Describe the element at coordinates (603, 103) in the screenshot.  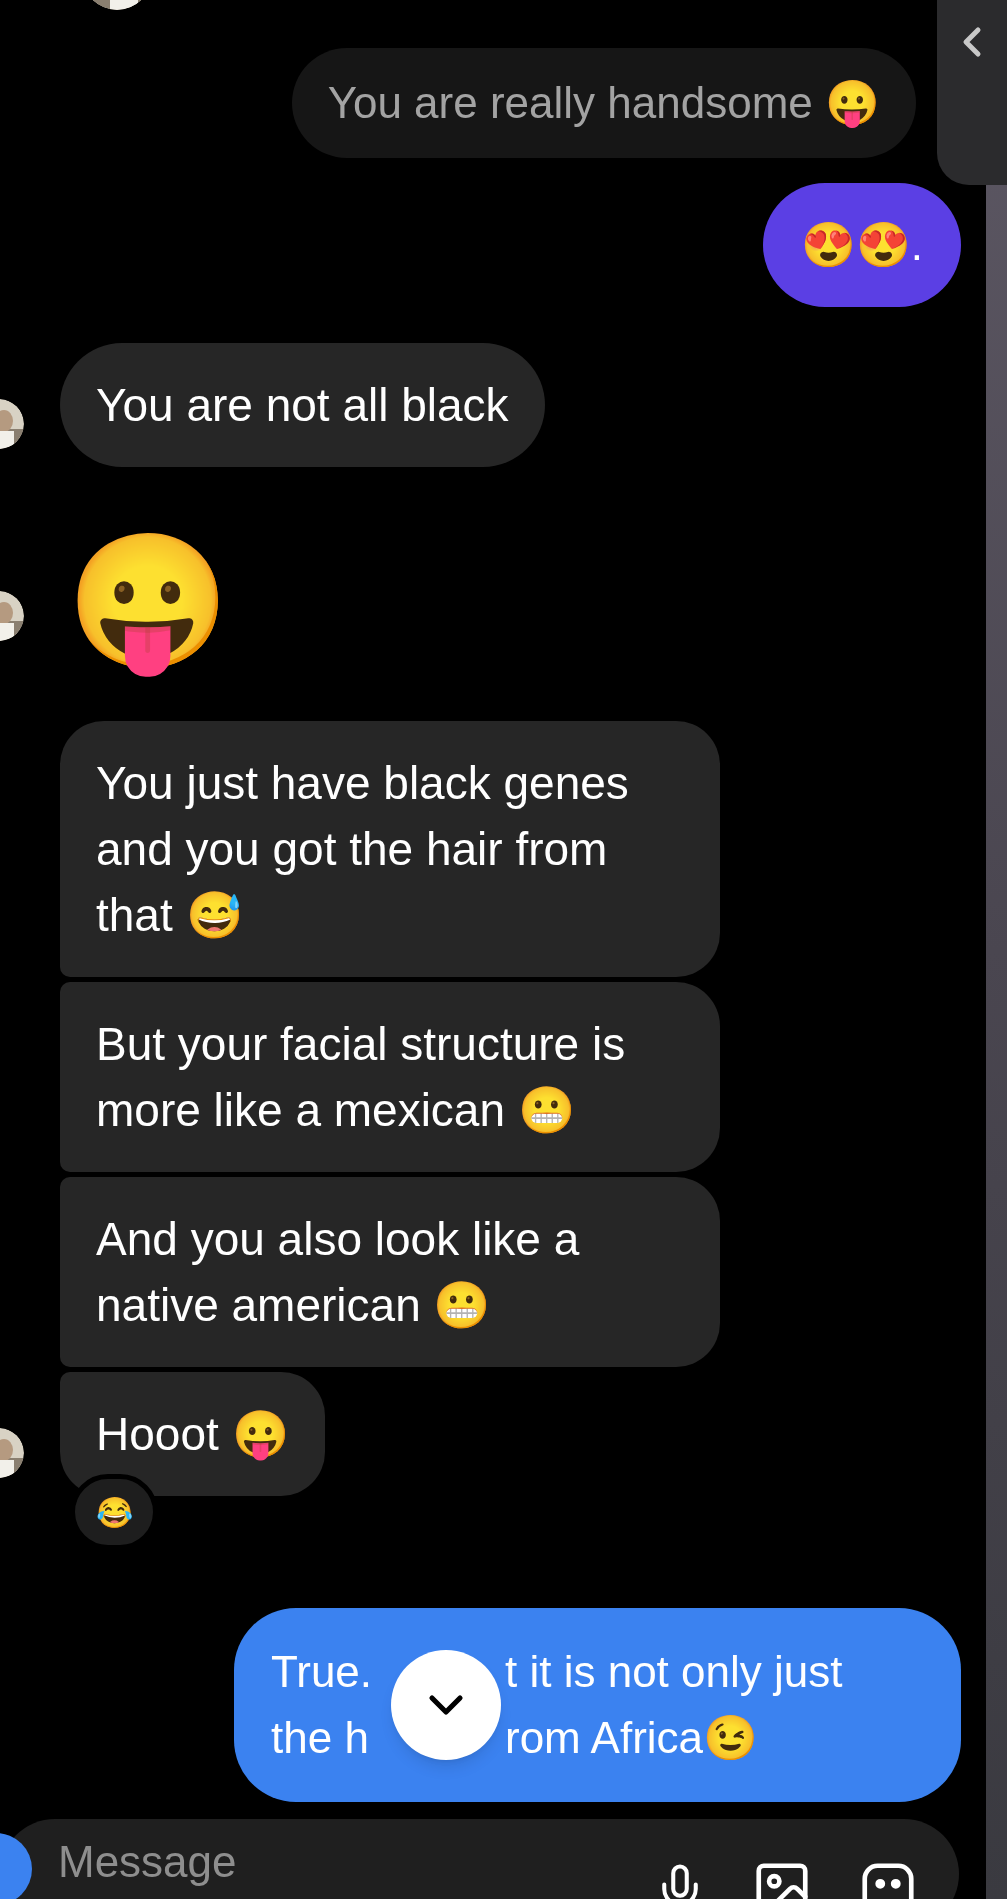
I see `quoted-message: You are really handsome 😛` at that location.